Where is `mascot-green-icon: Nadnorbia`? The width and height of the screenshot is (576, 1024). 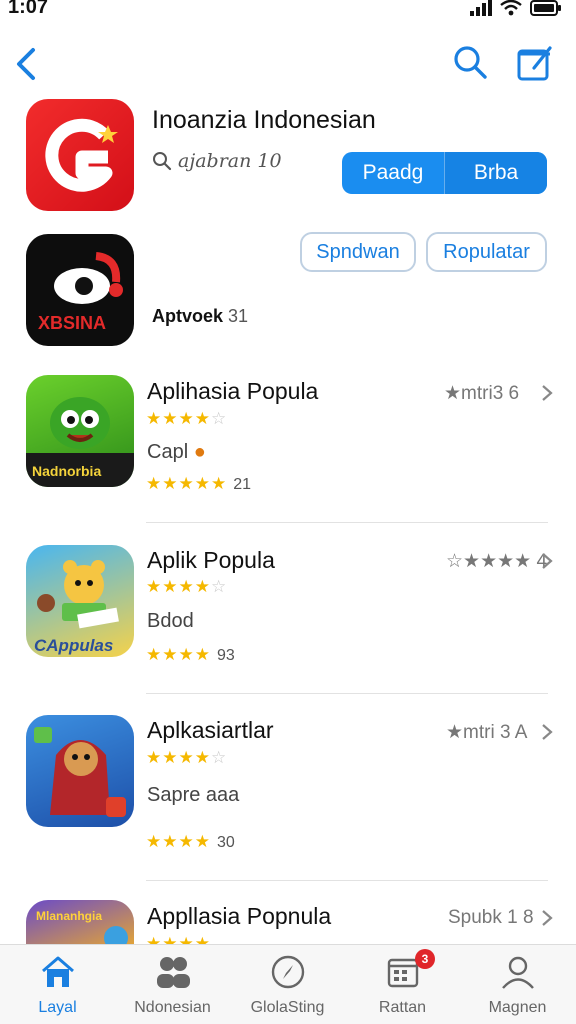
mascot-green-icon: Nadnorbia is located at coordinates (80, 442).